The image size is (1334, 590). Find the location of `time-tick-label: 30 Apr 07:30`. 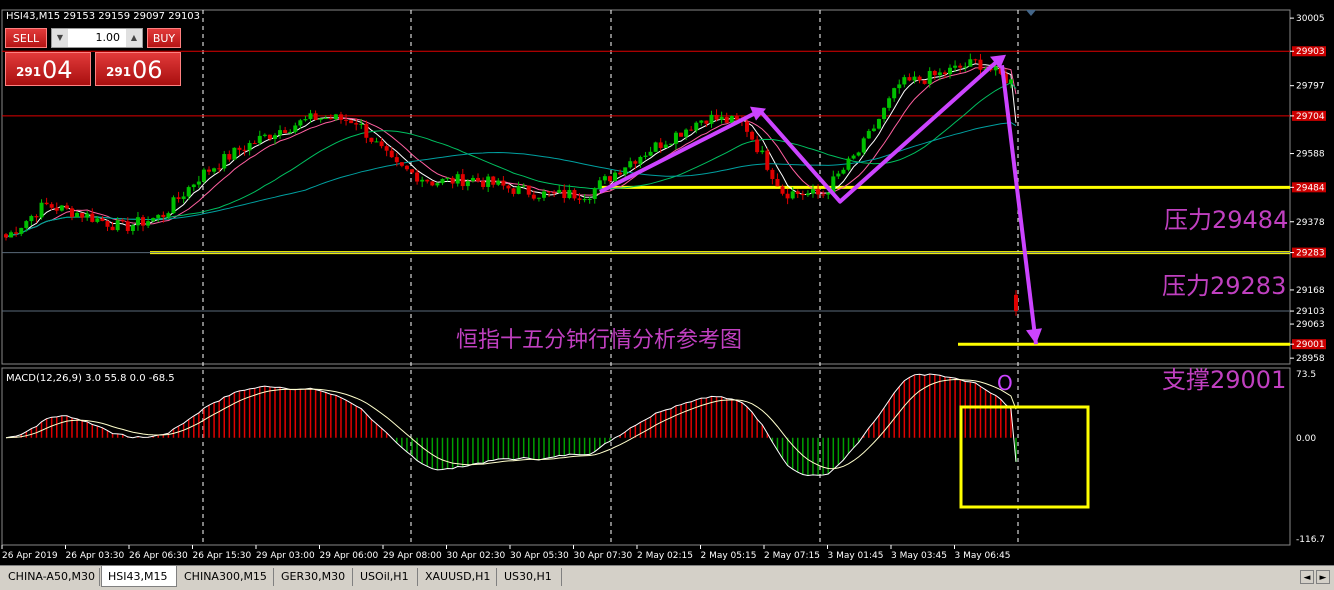

time-tick-label: 30 Apr 07:30 is located at coordinates (603, 556).